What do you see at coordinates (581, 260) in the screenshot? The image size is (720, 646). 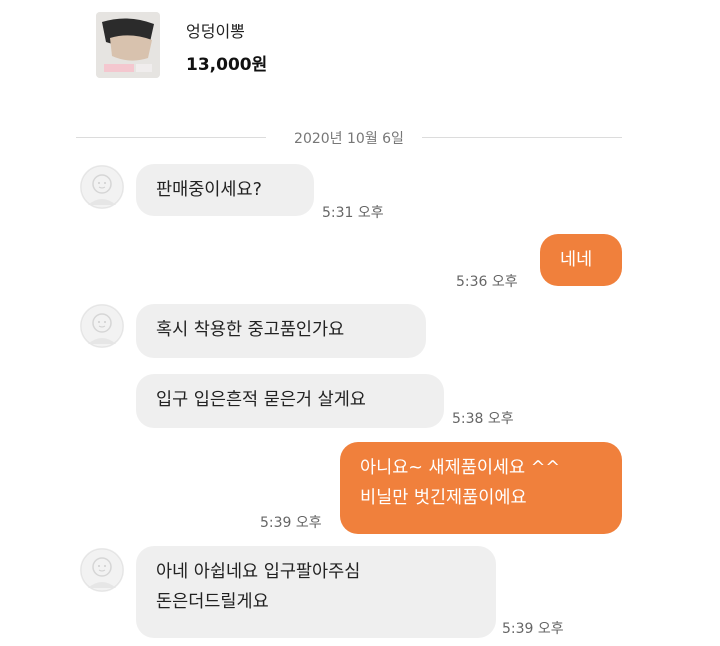 I see `message-bubble-outgoing: 네네` at bounding box center [581, 260].